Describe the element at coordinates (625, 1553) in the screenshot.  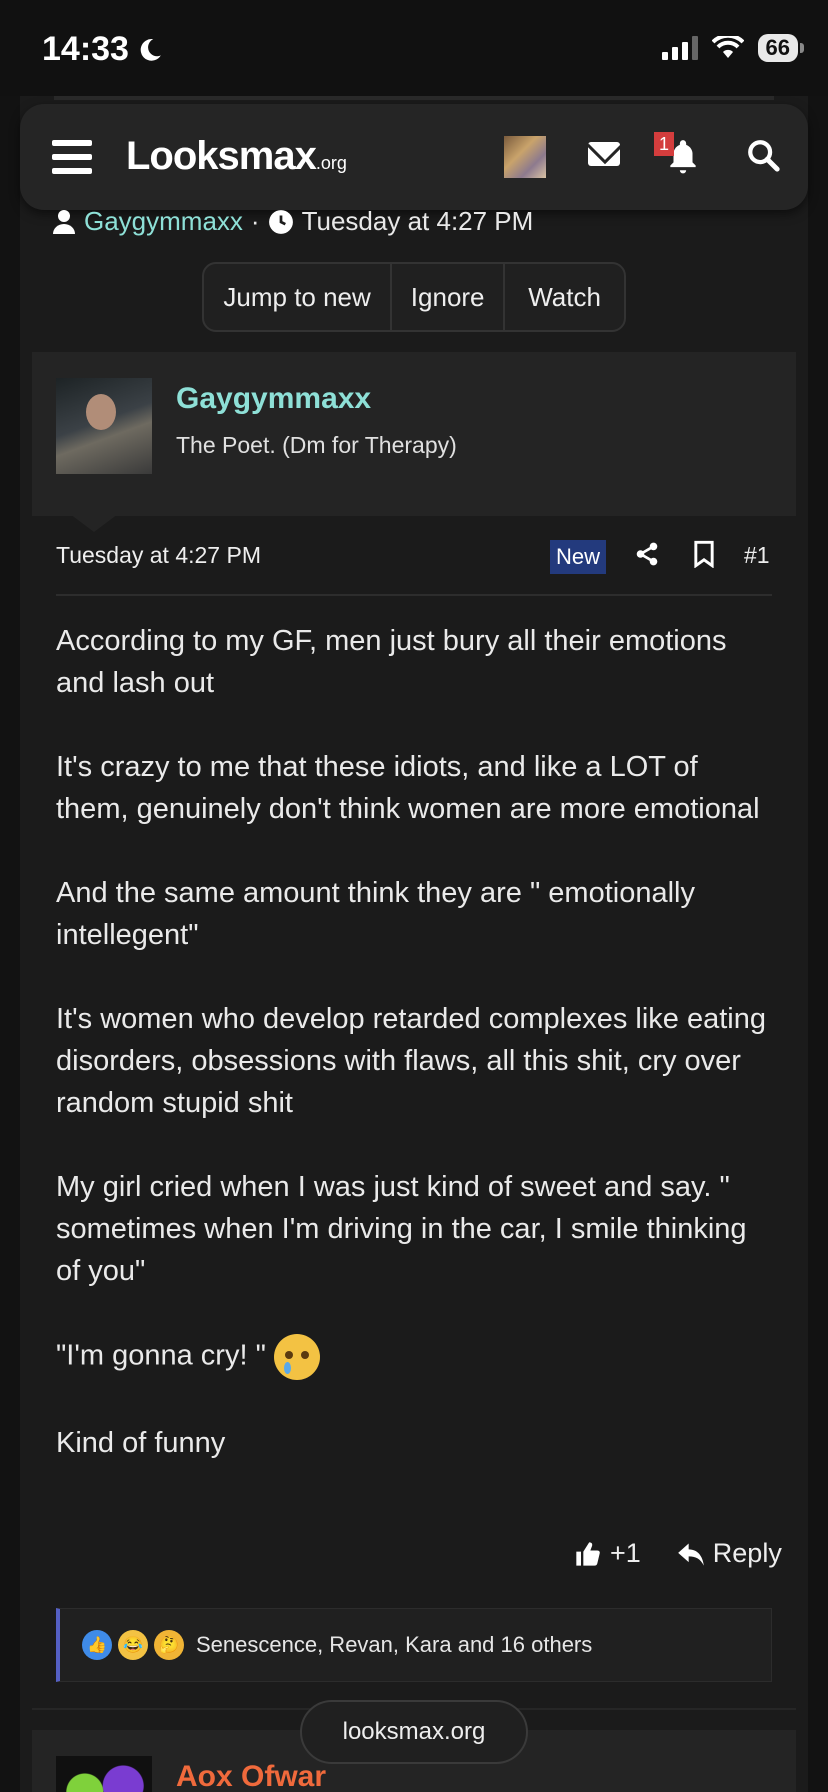
I see `like-count: +1` at that location.